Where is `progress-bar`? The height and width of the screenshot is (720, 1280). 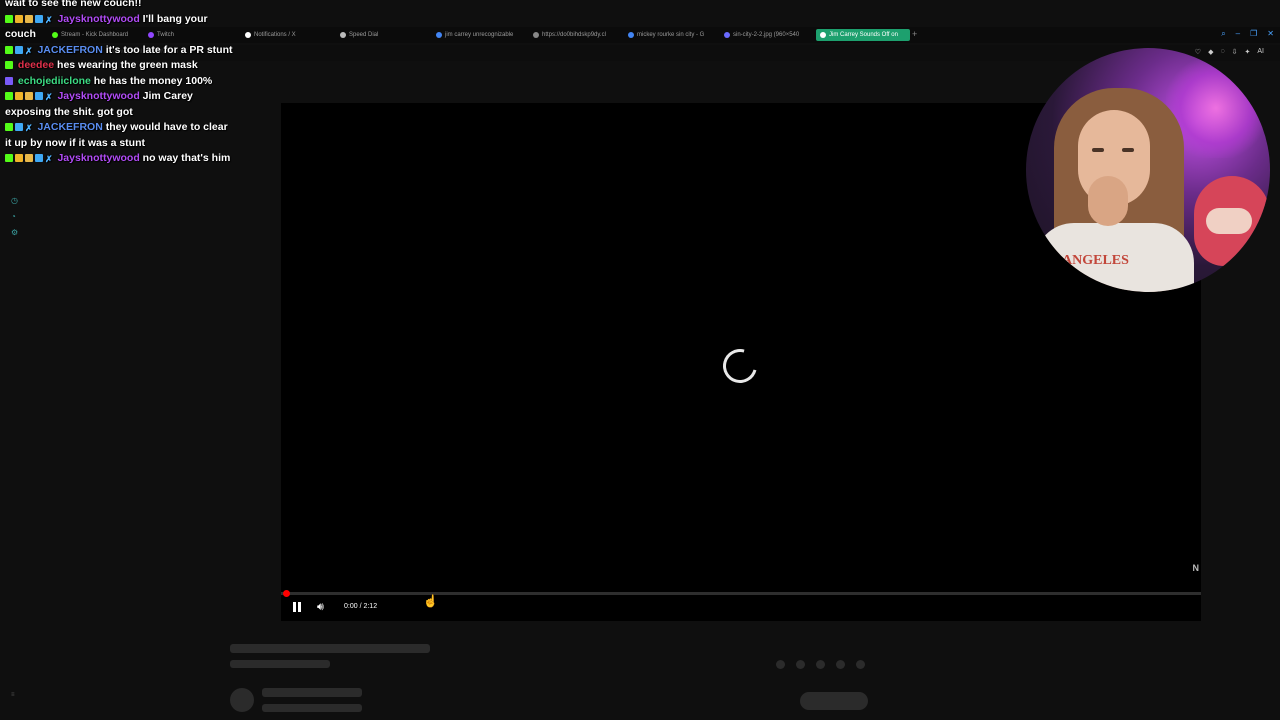 progress-bar is located at coordinates (741, 593).